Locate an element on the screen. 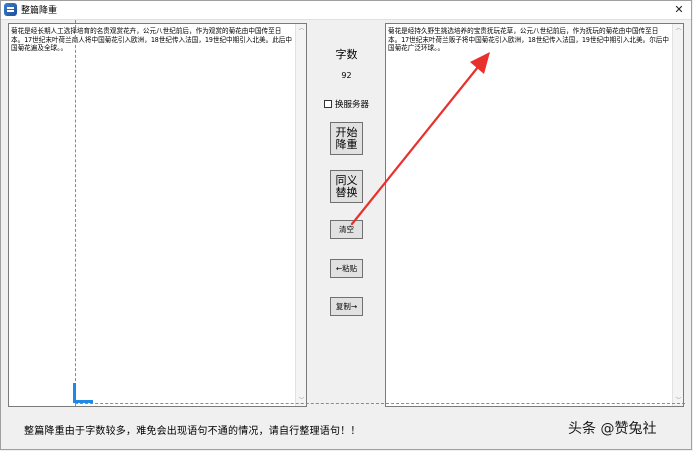 Image resolution: width=693 pixels, height=451 pixels. app-icon is located at coordinates (10, 9).